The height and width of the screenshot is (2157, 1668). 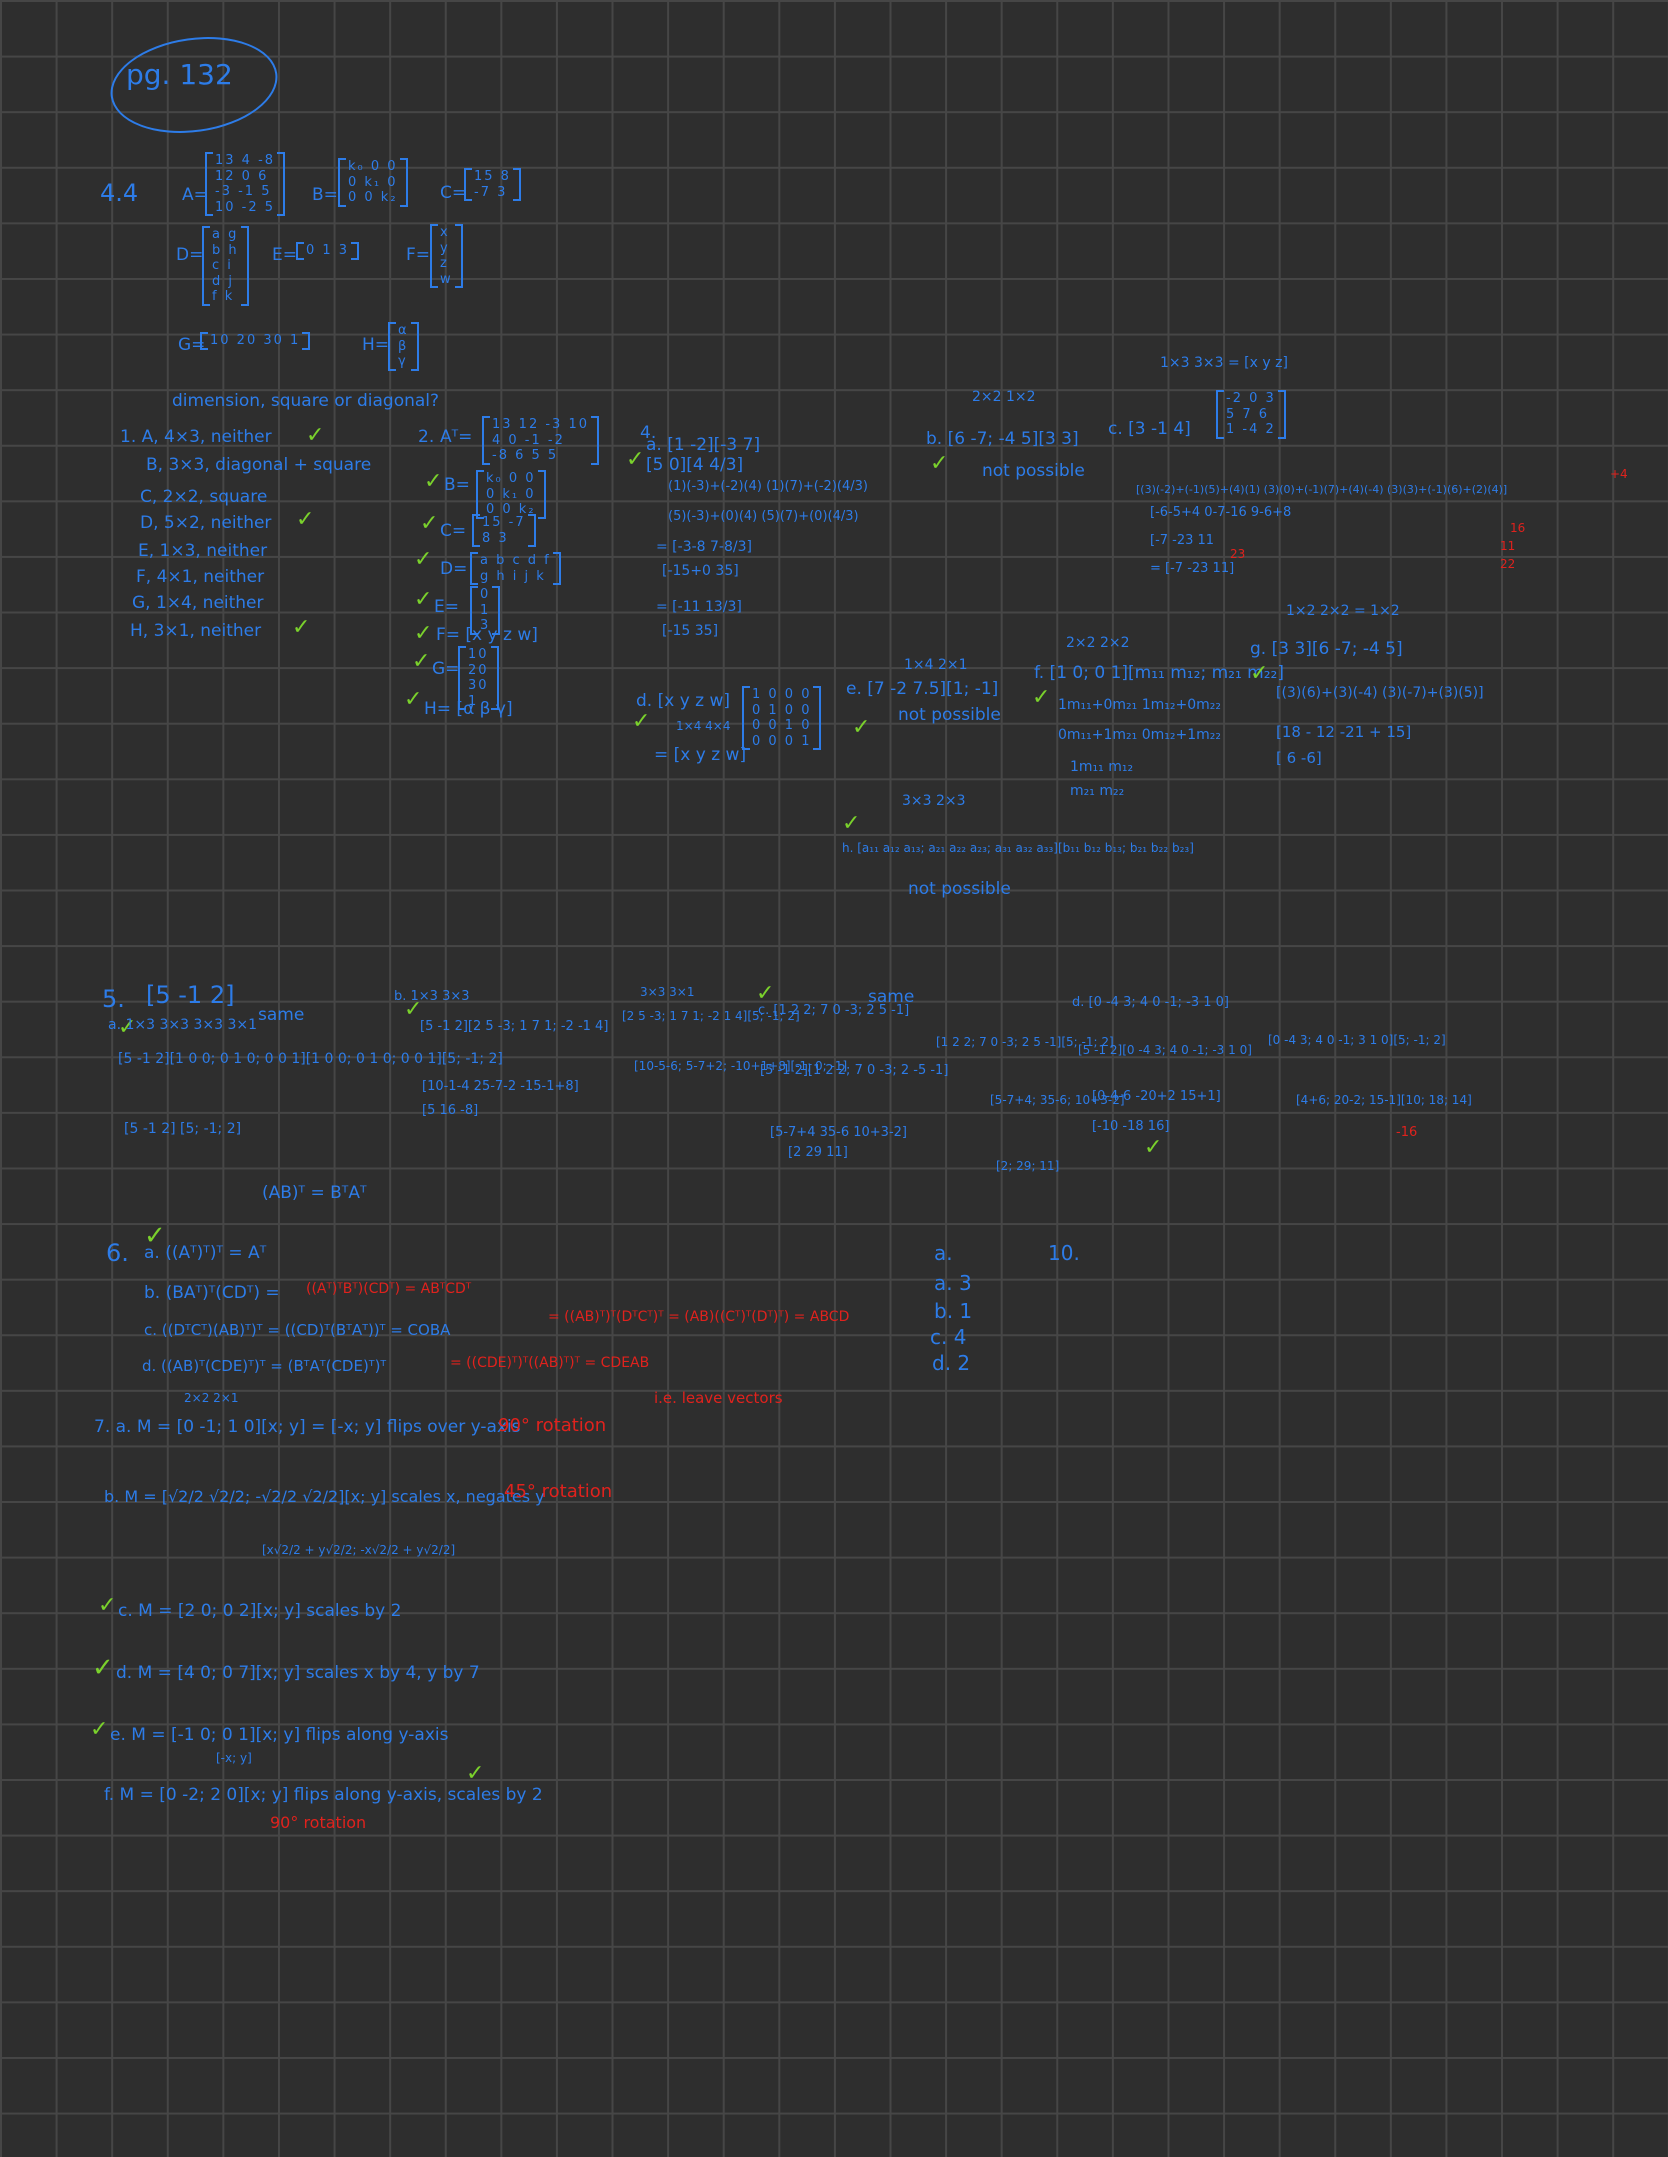 I want to click on matrix-row: w, so click(x=446, y=279).